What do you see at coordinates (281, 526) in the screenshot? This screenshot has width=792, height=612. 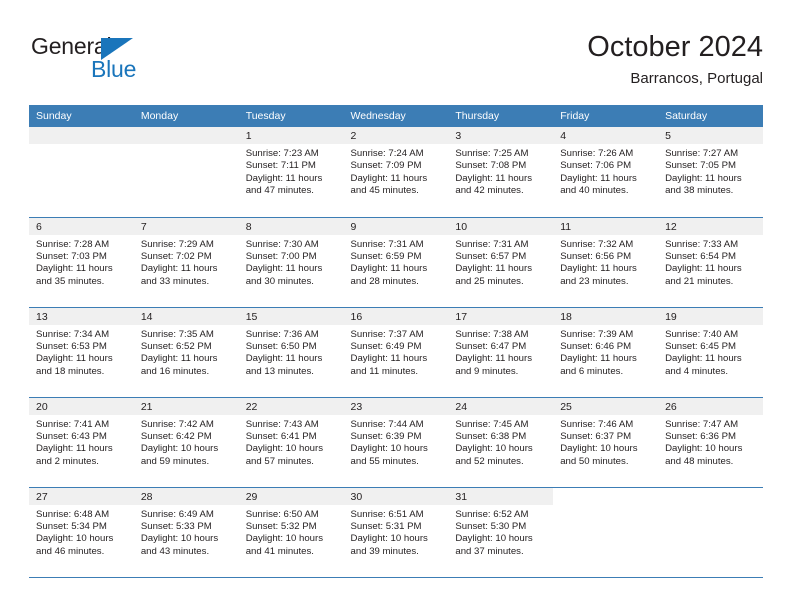 I see `sunset-text: Sunset: 5:32 PM` at bounding box center [281, 526].